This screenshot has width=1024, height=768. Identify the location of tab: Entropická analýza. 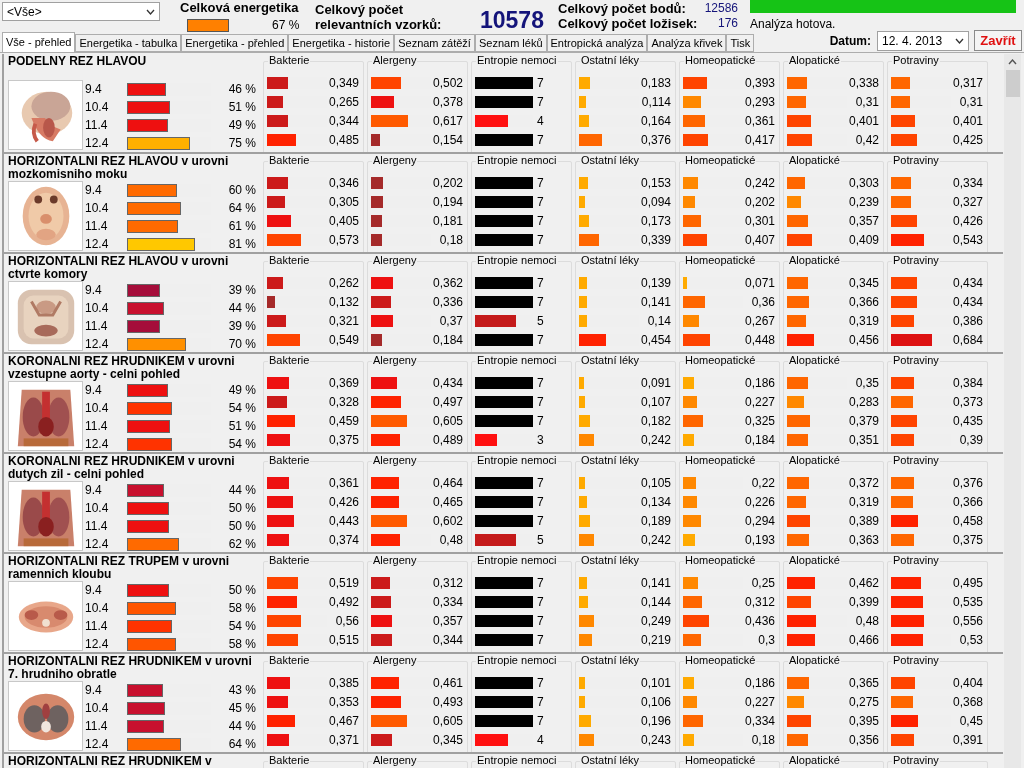
(597, 43).